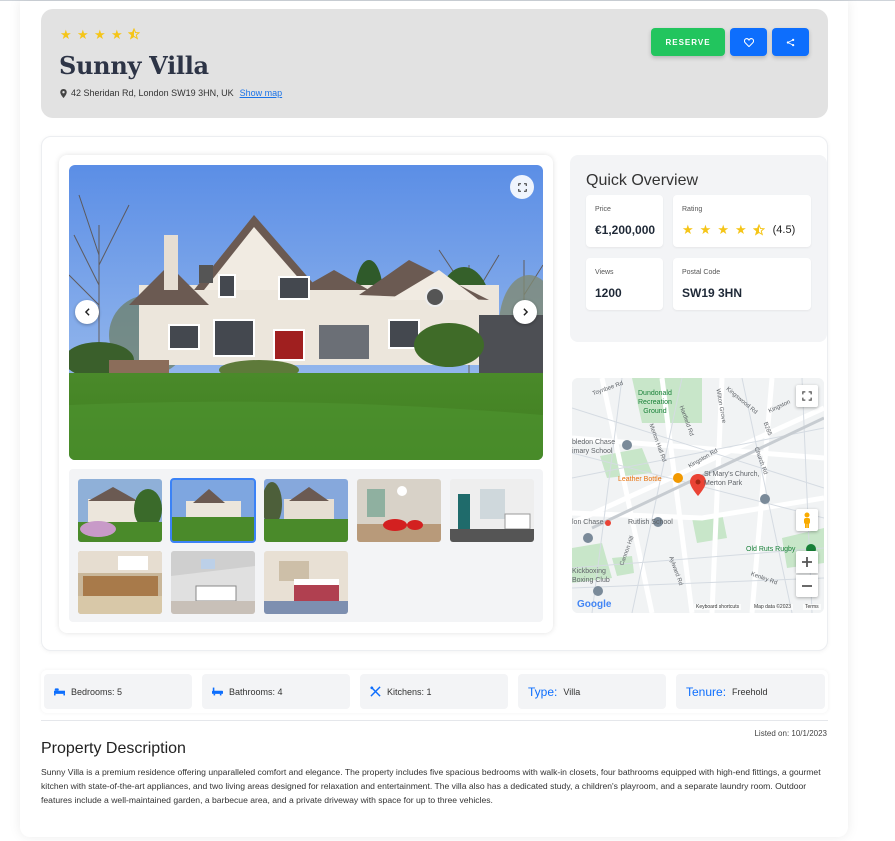 The image size is (895, 841). What do you see at coordinates (409, 691) in the screenshot?
I see `feature-kitchens-text: Kitchens: 1` at bounding box center [409, 691].